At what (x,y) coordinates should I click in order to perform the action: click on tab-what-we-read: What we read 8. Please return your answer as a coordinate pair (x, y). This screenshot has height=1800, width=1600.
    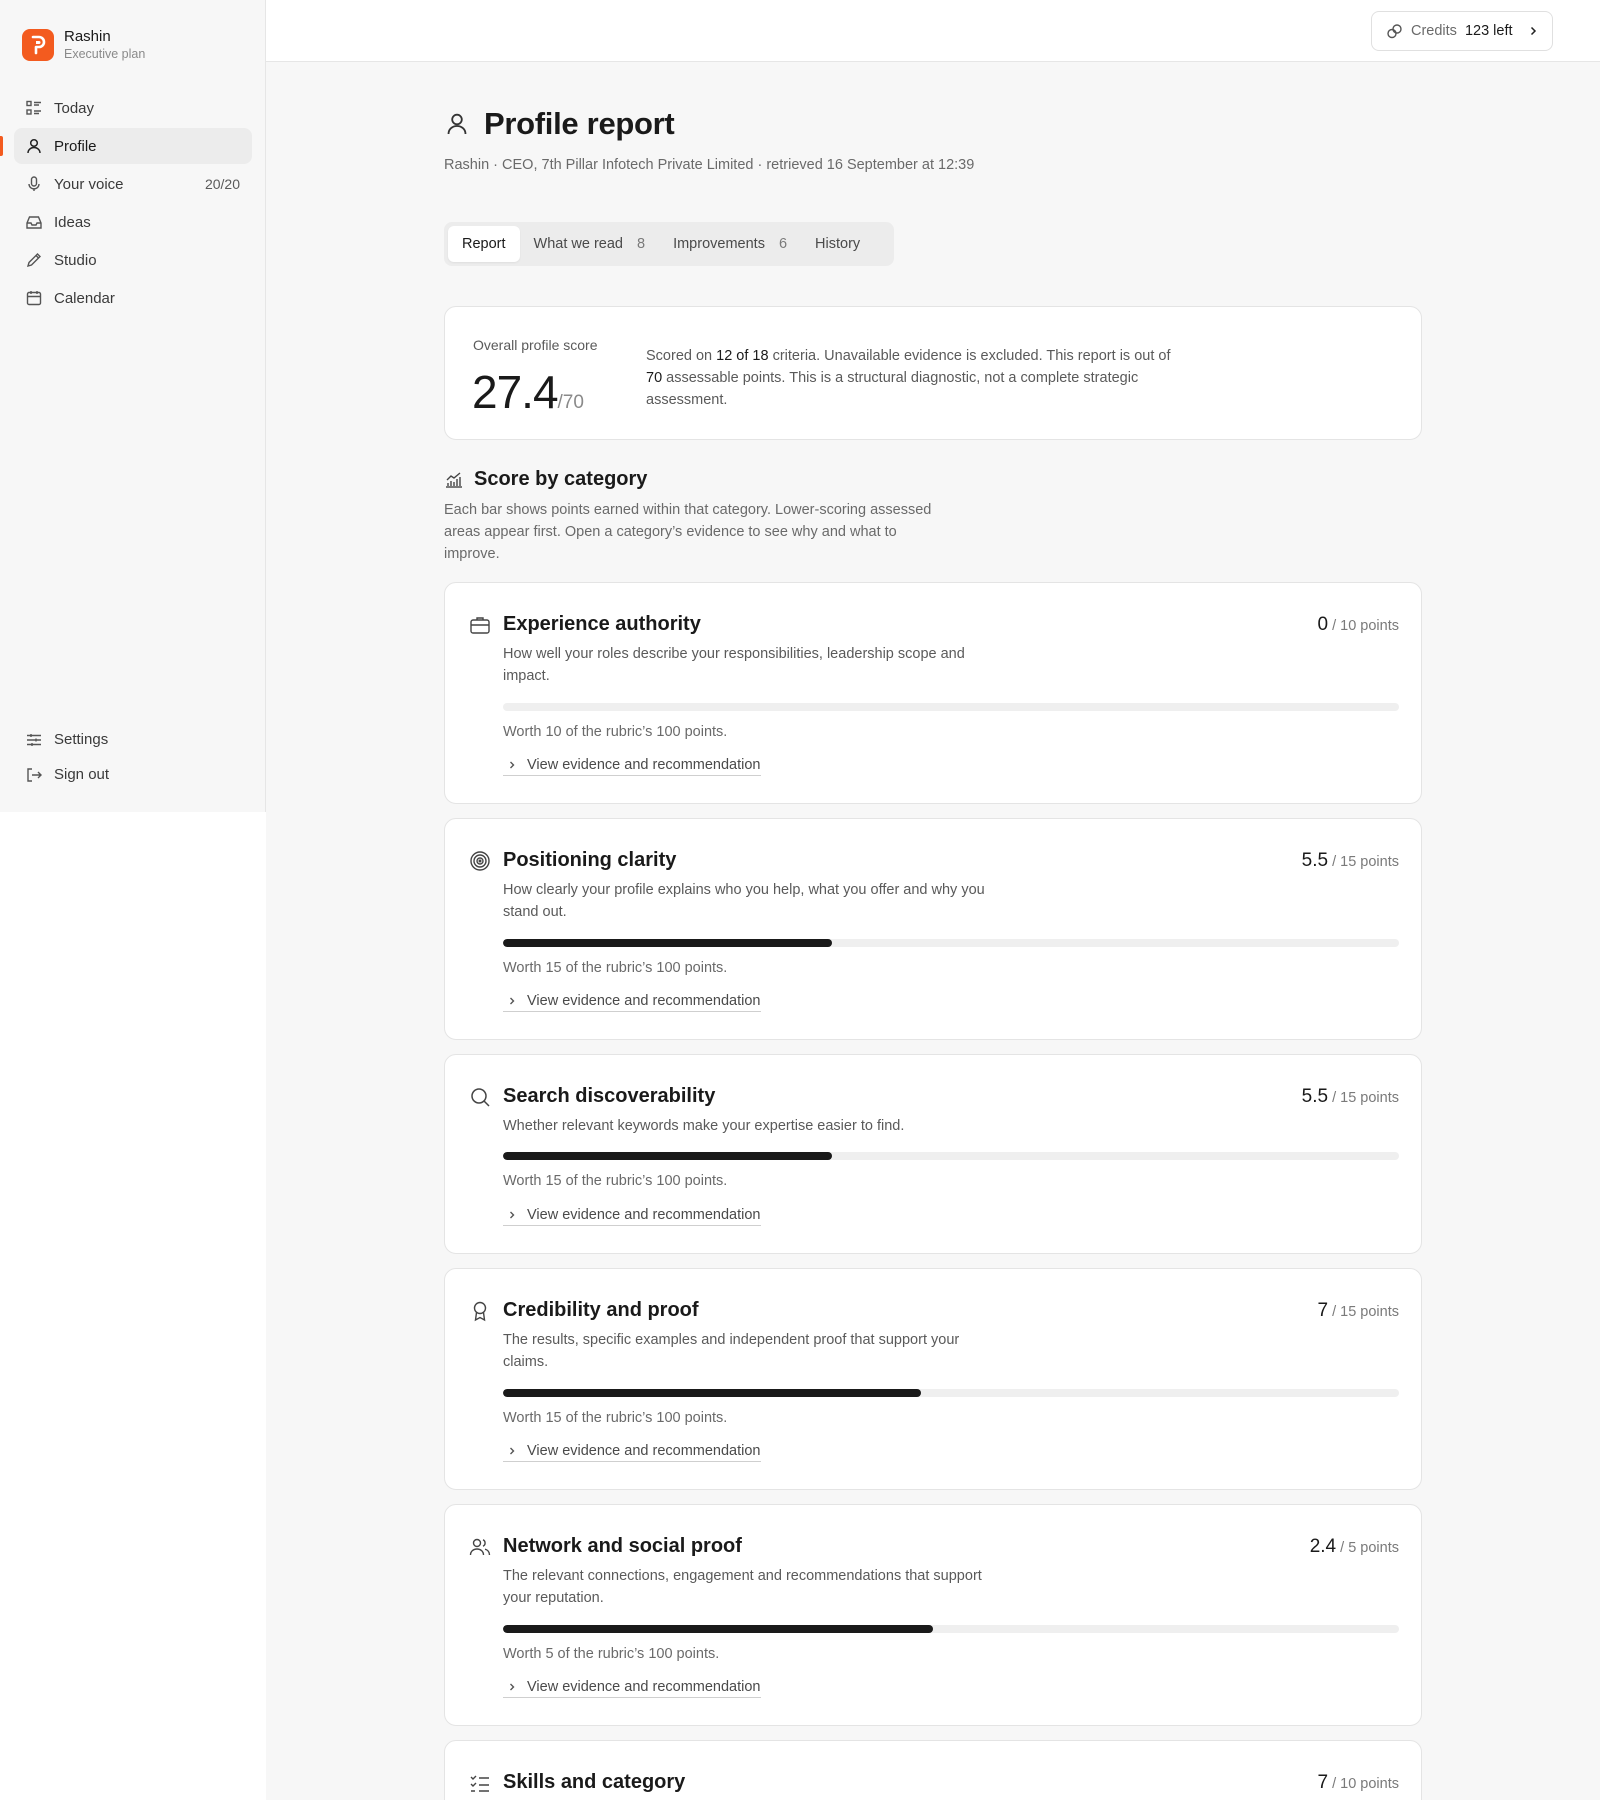
    Looking at the image, I should click on (590, 244).